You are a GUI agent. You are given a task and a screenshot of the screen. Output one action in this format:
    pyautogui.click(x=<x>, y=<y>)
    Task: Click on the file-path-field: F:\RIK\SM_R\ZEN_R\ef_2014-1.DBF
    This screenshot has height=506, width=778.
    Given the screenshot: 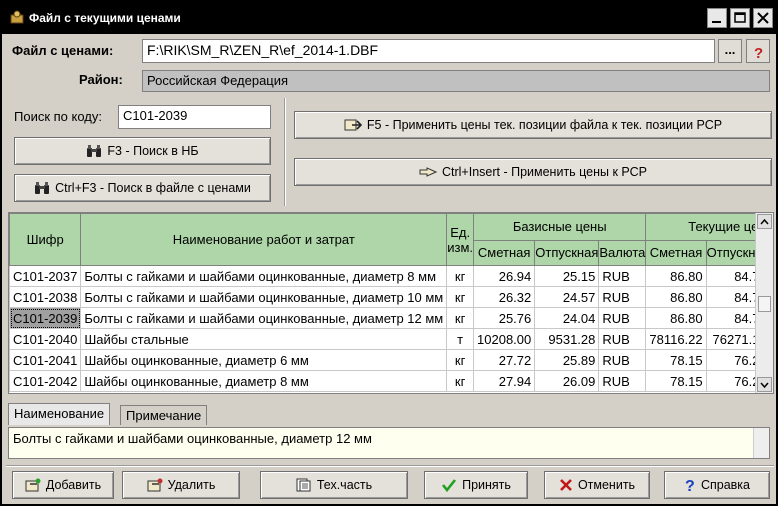 What is the action you would take?
    pyautogui.click(x=428, y=51)
    